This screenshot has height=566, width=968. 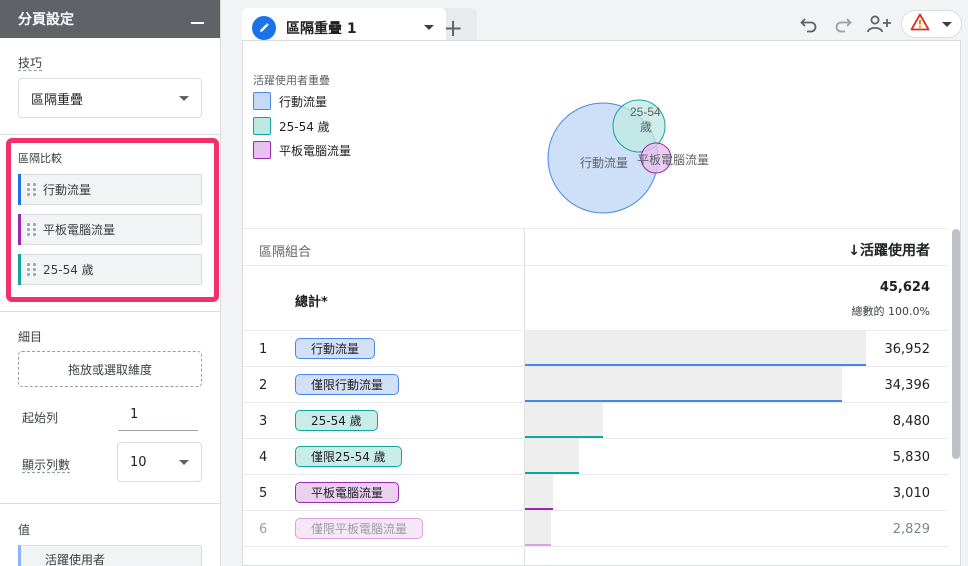 I want to click on row-value: 3,010, so click(x=911, y=493).